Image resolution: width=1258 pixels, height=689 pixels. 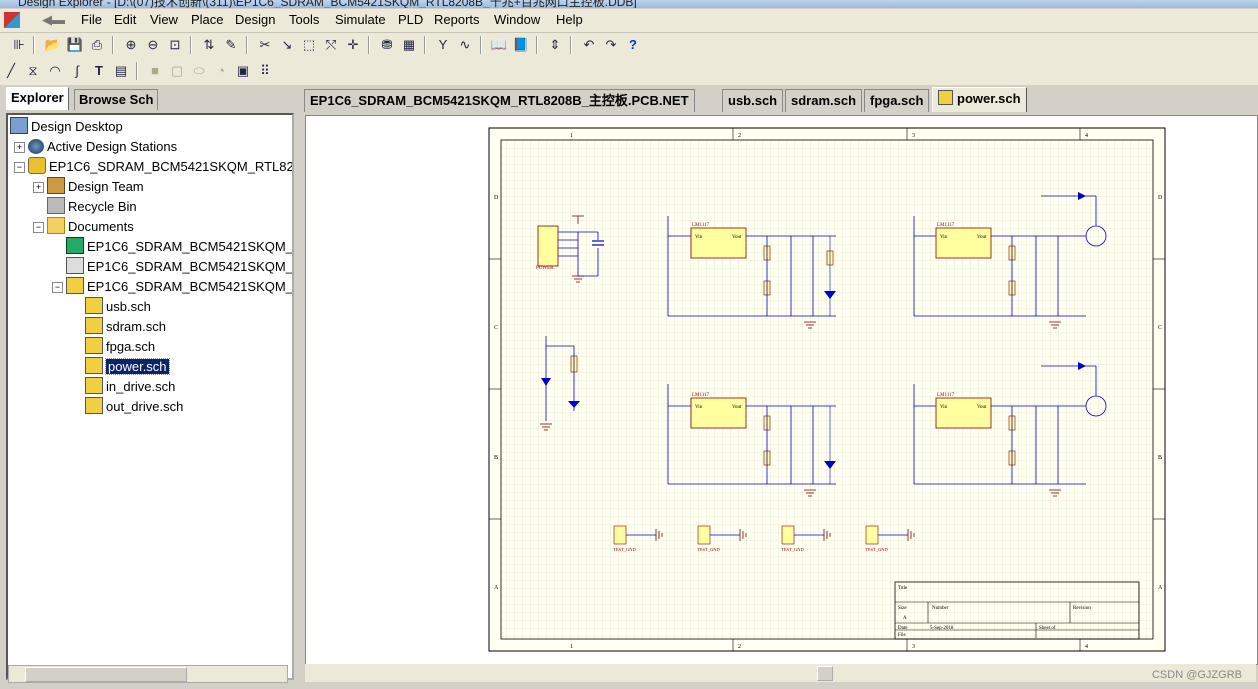 What do you see at coordinates (611, 45) in the screenshot?
I see `redo-icon: ↷` at bounding box center [611, 45].